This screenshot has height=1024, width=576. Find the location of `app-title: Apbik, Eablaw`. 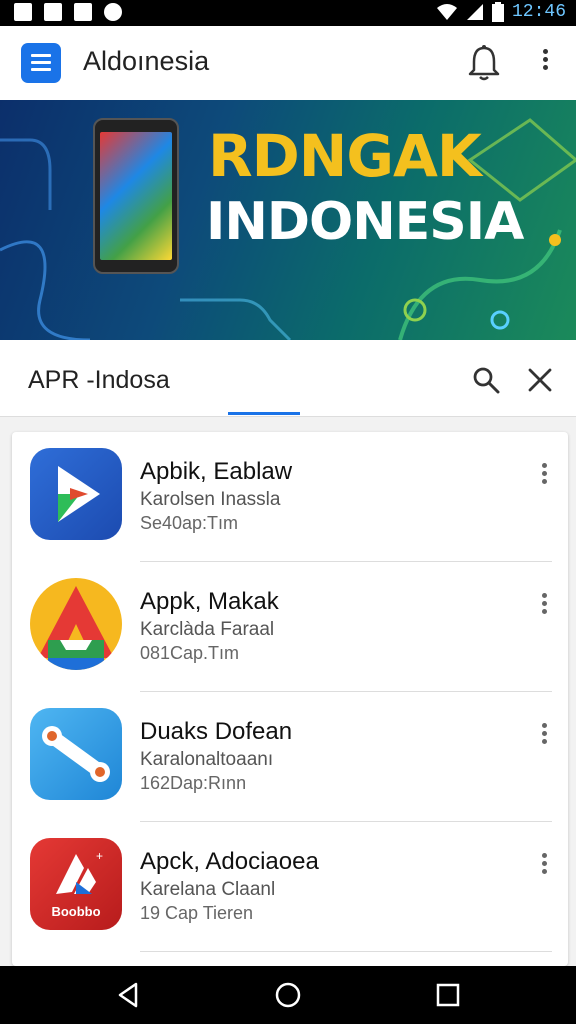

app-title: Apbik, Eablaw is located at coordinates (216, 471).